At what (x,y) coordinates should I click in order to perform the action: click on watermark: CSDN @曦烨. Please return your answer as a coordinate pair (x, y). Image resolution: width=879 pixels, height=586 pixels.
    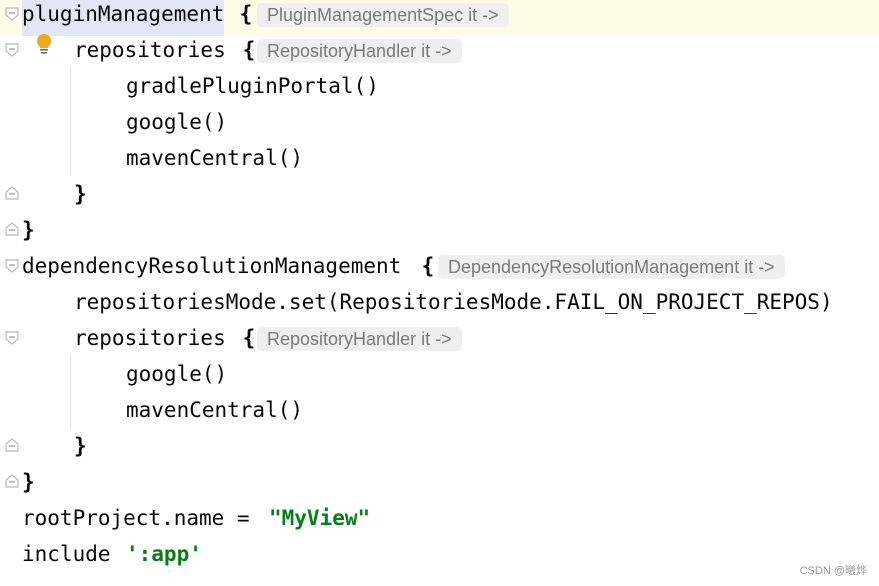
    Looking at the image, I should click on (833, 571).